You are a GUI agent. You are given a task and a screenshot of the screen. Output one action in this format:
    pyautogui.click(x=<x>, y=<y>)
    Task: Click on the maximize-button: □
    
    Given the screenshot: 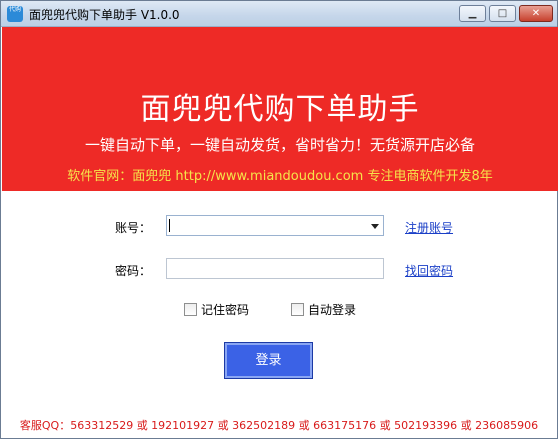 What is the action you would take?
    pyautogui.click(x=502, y=13)
    